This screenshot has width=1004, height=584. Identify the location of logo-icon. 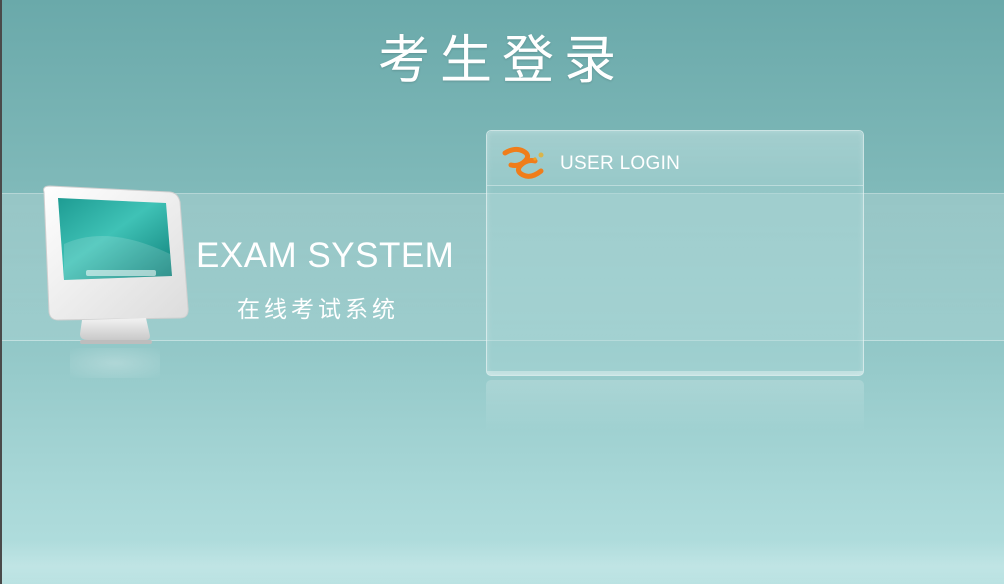
(523, 162).